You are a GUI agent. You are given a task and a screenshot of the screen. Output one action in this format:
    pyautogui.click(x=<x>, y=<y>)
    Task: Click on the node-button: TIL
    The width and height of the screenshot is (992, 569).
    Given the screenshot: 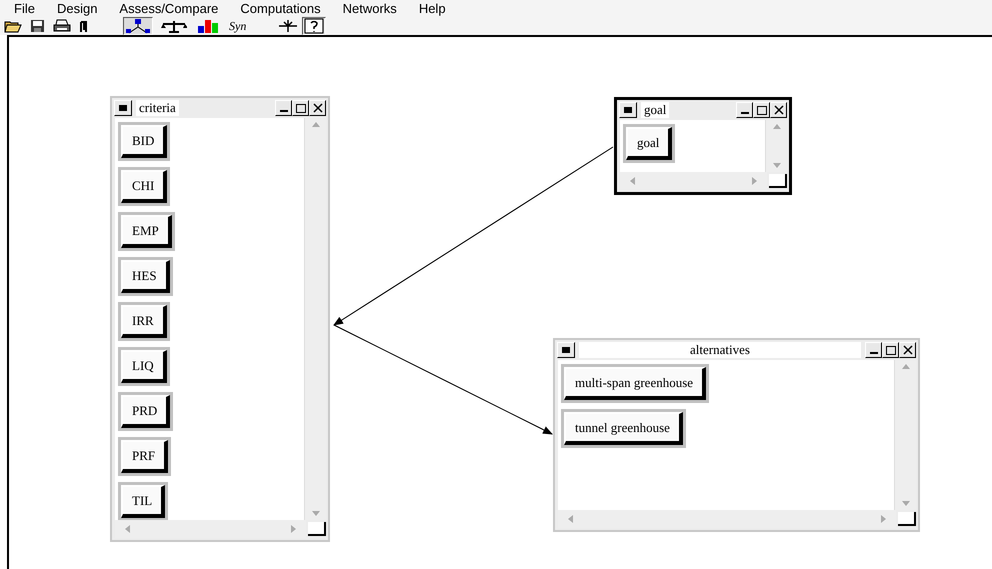 What is the action you would take?
    pyautogui.click(x=143, y=501)
    